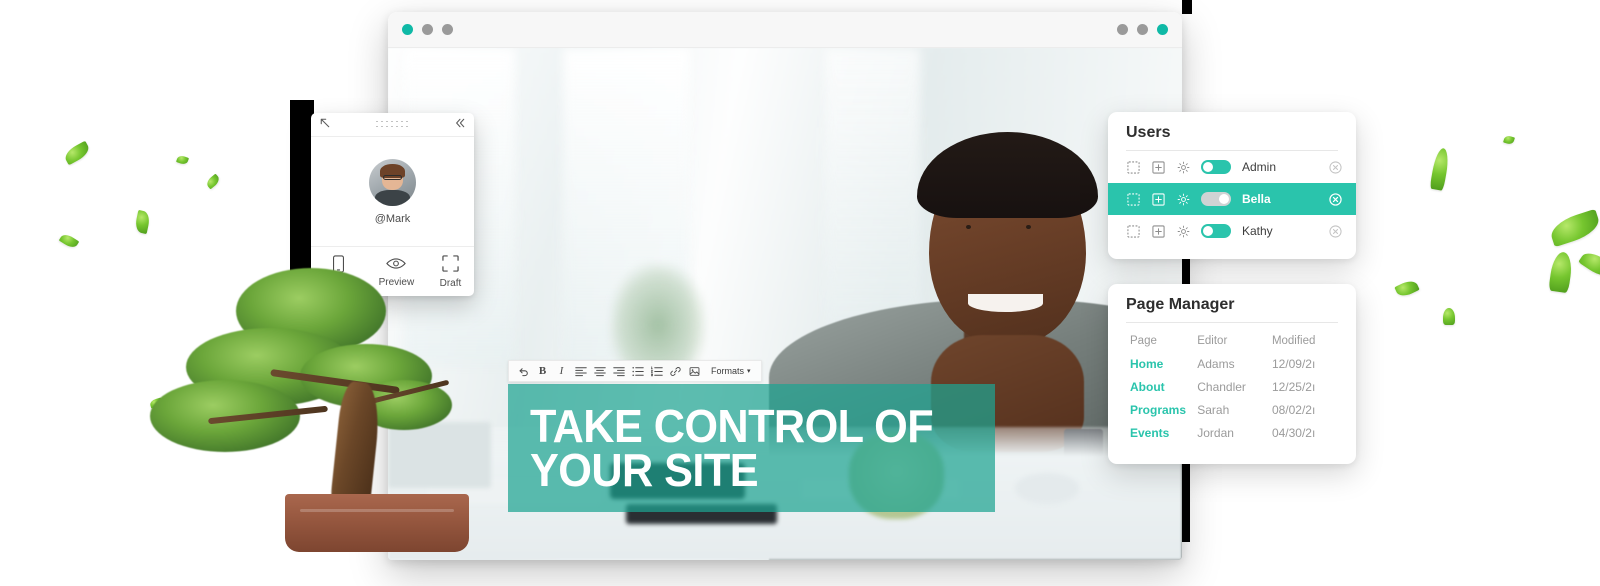  What do you see at coordinates (392, 182) in the screenshot?
I see `avatar` at bounding box center [392, 182].